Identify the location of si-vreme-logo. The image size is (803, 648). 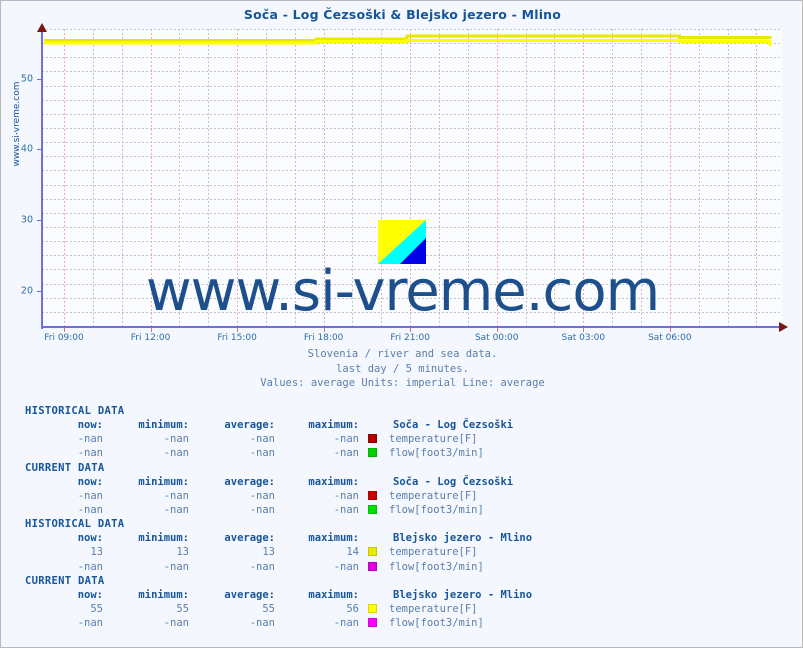
(402, 242).